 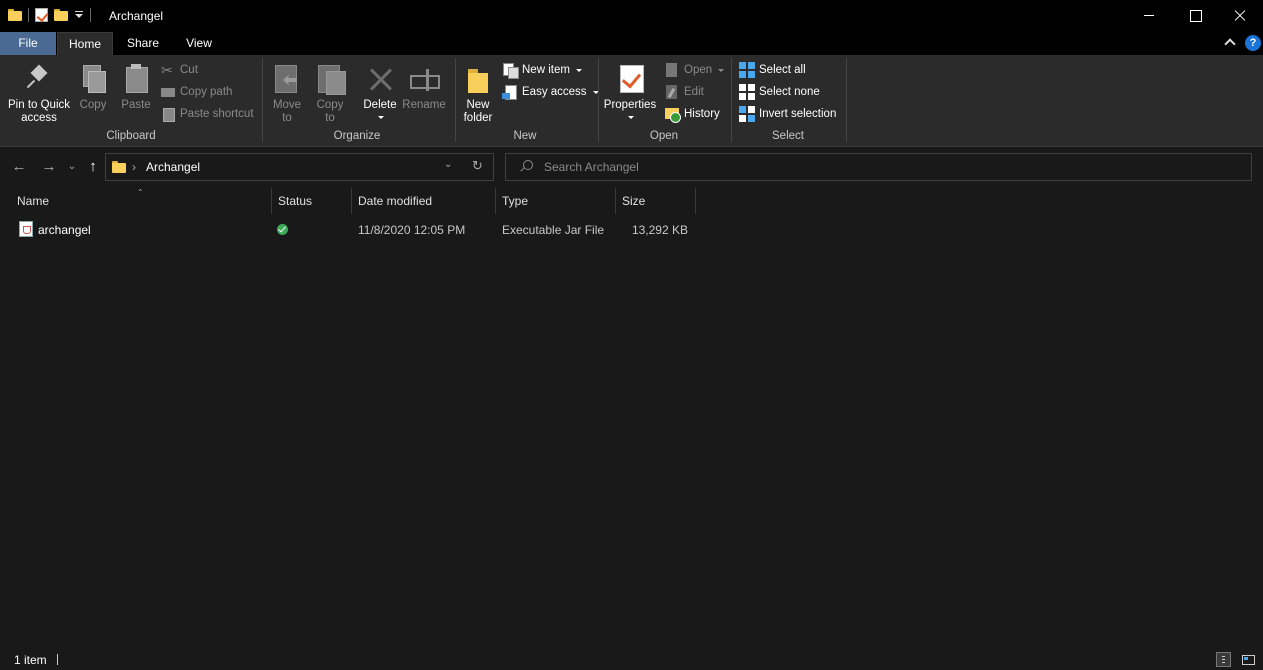 What do you see at coordinates (39, 105) in the screenshot?
I see `pin-label-line1: Pin to Quick` at bounding box center [39, 105].